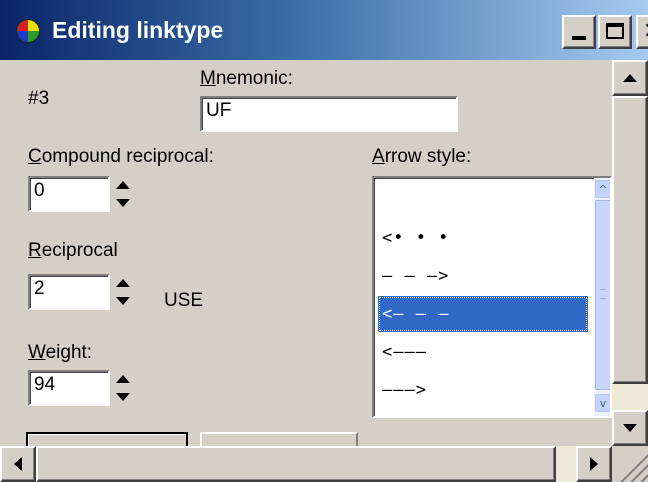 This screenshot has height=482, width=648. What do you see at coordinates (69, 352) in the screenshot?
I see `weight-label-text: eight:` at bounding box center [69, 352].